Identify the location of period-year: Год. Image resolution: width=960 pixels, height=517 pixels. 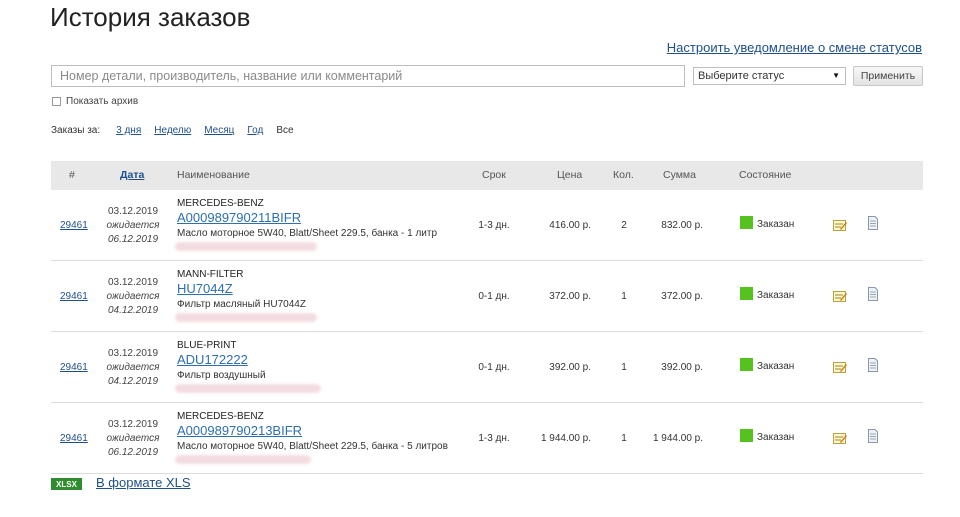
(255, 130).